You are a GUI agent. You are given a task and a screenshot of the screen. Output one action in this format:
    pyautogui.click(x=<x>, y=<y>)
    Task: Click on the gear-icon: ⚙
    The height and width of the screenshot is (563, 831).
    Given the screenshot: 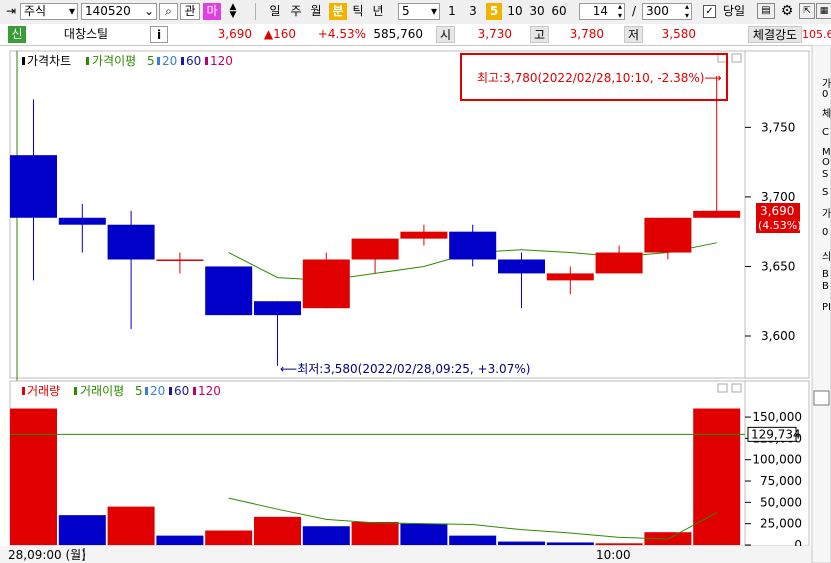 What is the action you would take?
    pyautogui.click(x=787, y=11)
    